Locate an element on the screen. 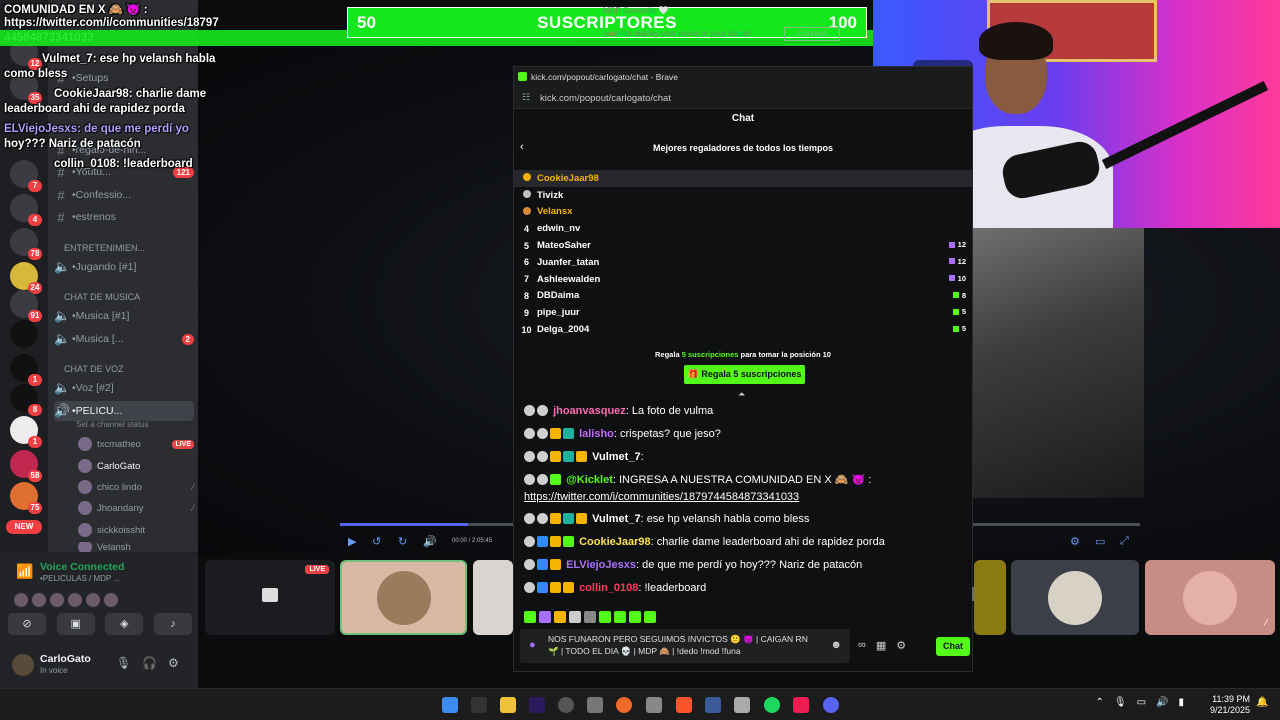  leaderboard-row: Tivizk is located at coordinates (743, 195).